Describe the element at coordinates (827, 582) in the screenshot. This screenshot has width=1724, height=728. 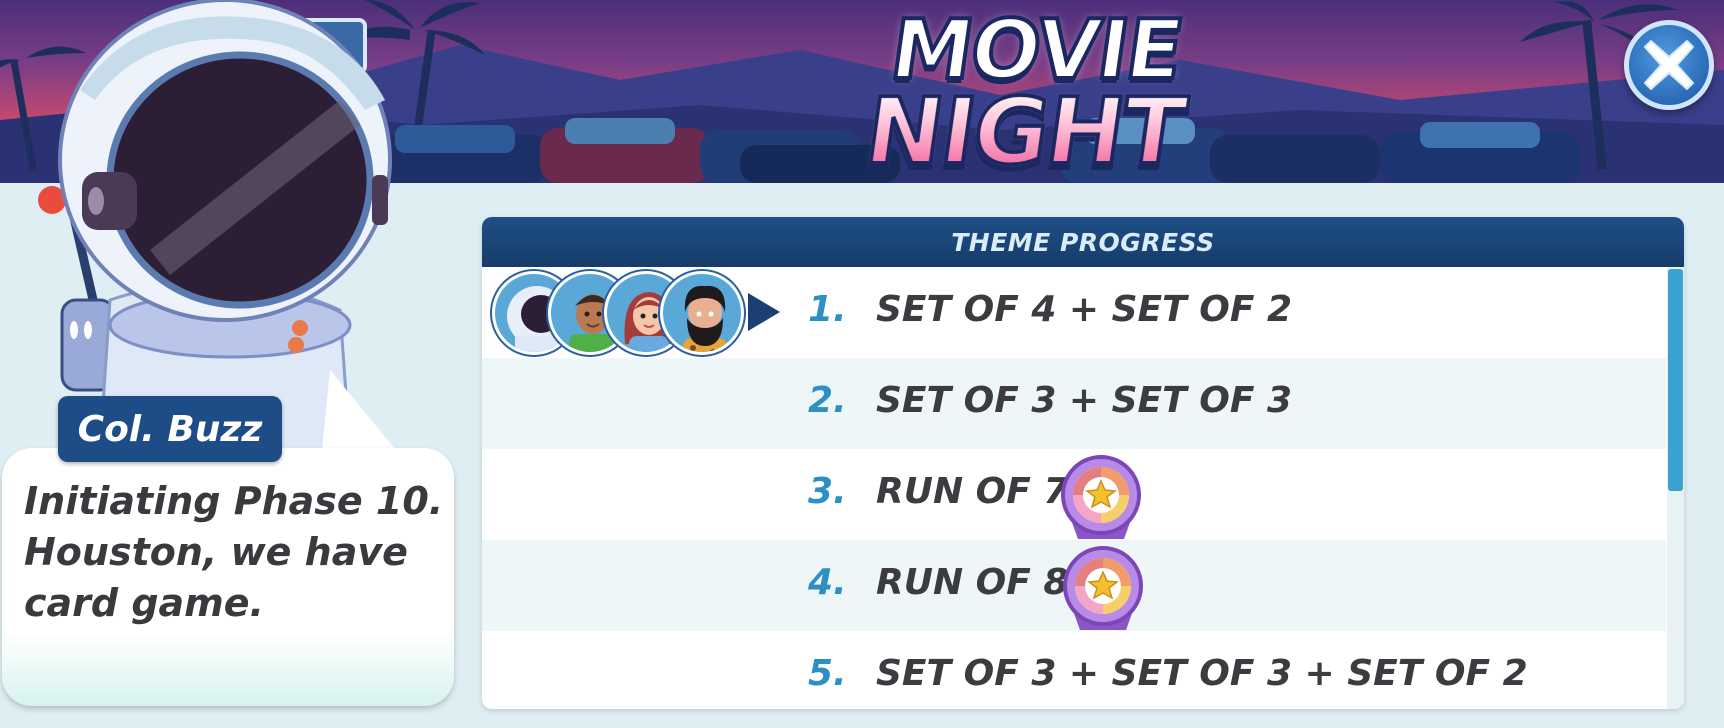
I see `phase-number: 4.` at that location.